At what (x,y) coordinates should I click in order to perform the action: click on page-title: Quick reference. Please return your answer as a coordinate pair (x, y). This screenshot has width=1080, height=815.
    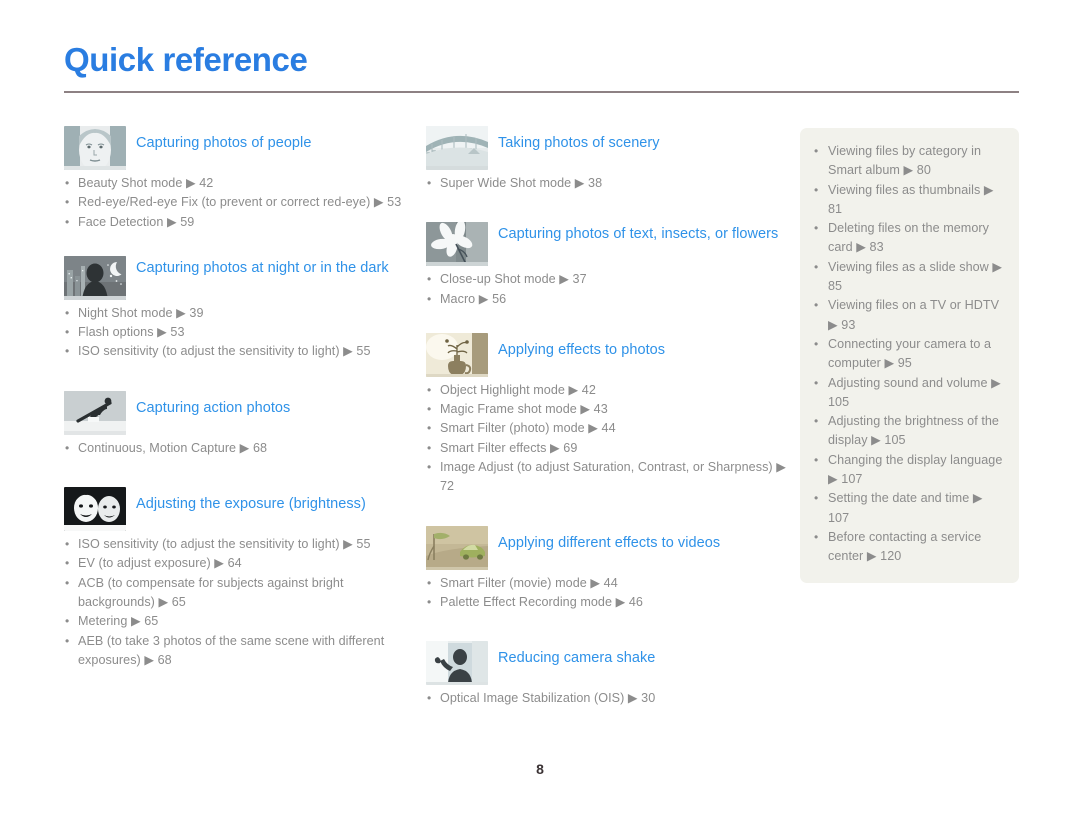
    Looking at the image, I should click on (186, 59).